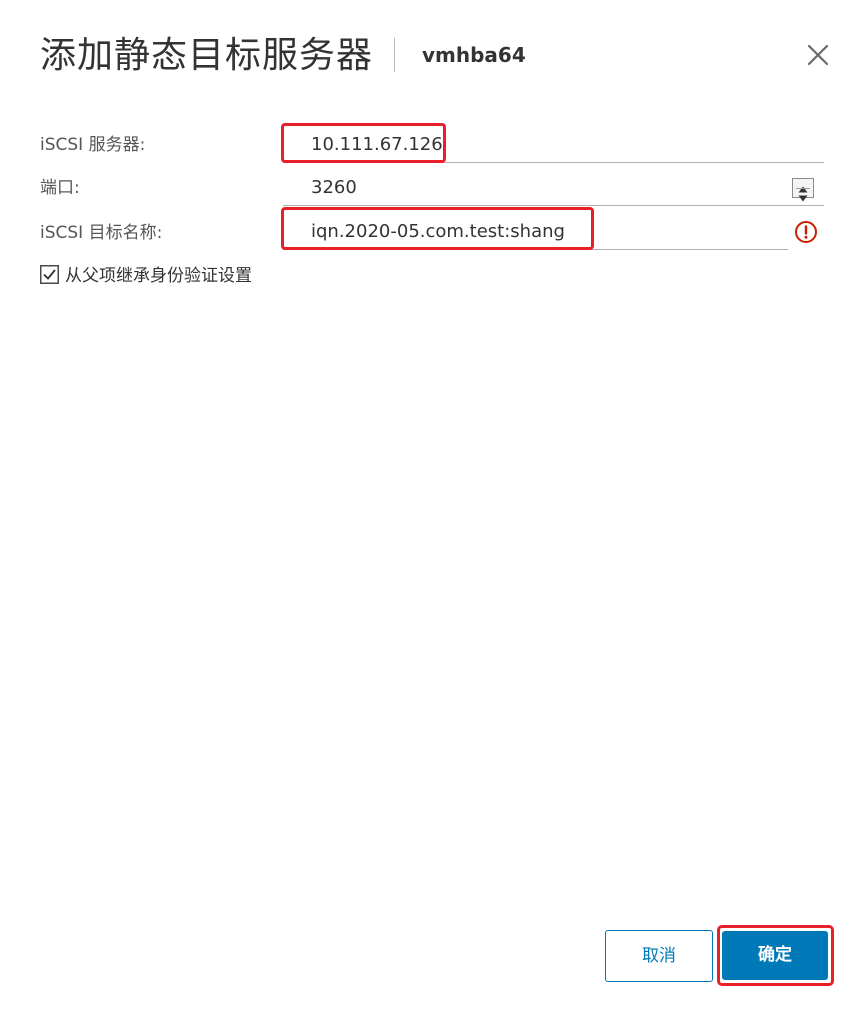  Describe the element at coordinates (803, 195) in the screenshot. I see `port-decrement-button` at that location.